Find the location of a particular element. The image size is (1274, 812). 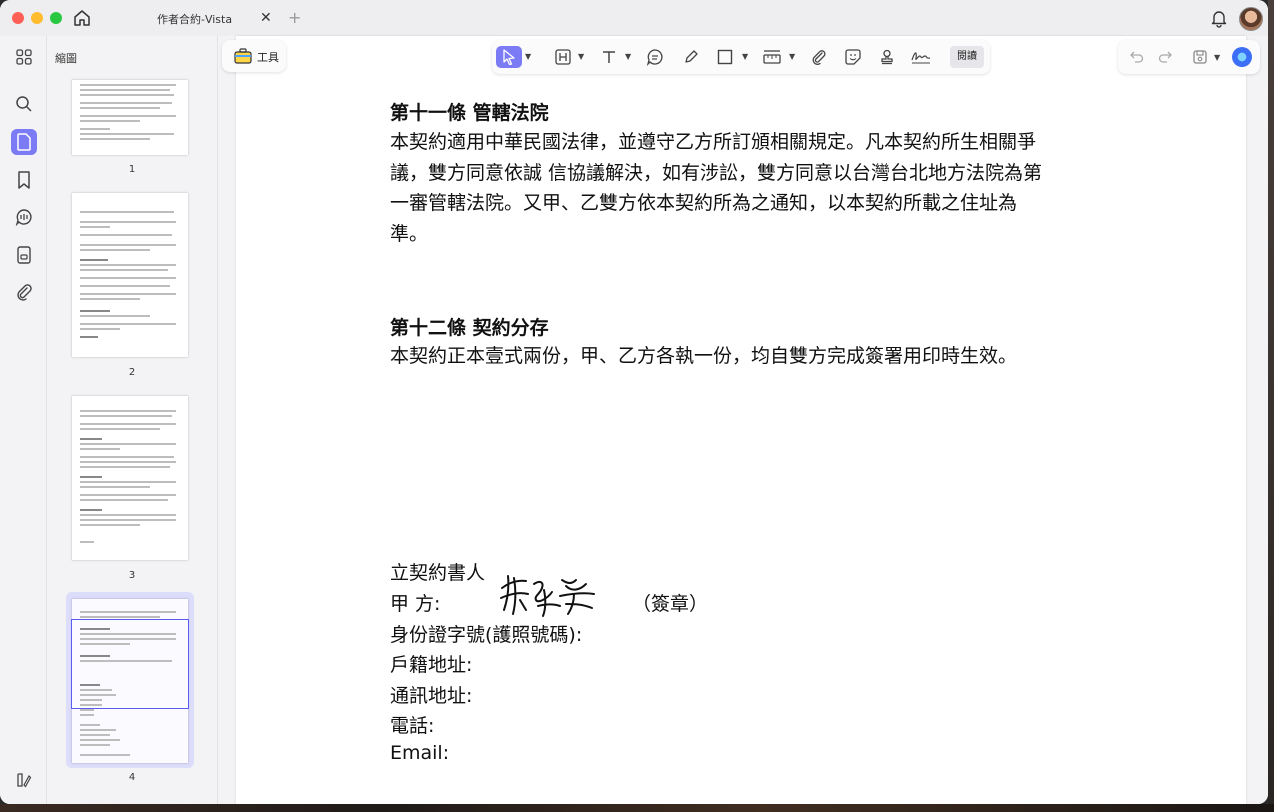

tab-close-icon: ✕ is located at coordinates (266, 18).